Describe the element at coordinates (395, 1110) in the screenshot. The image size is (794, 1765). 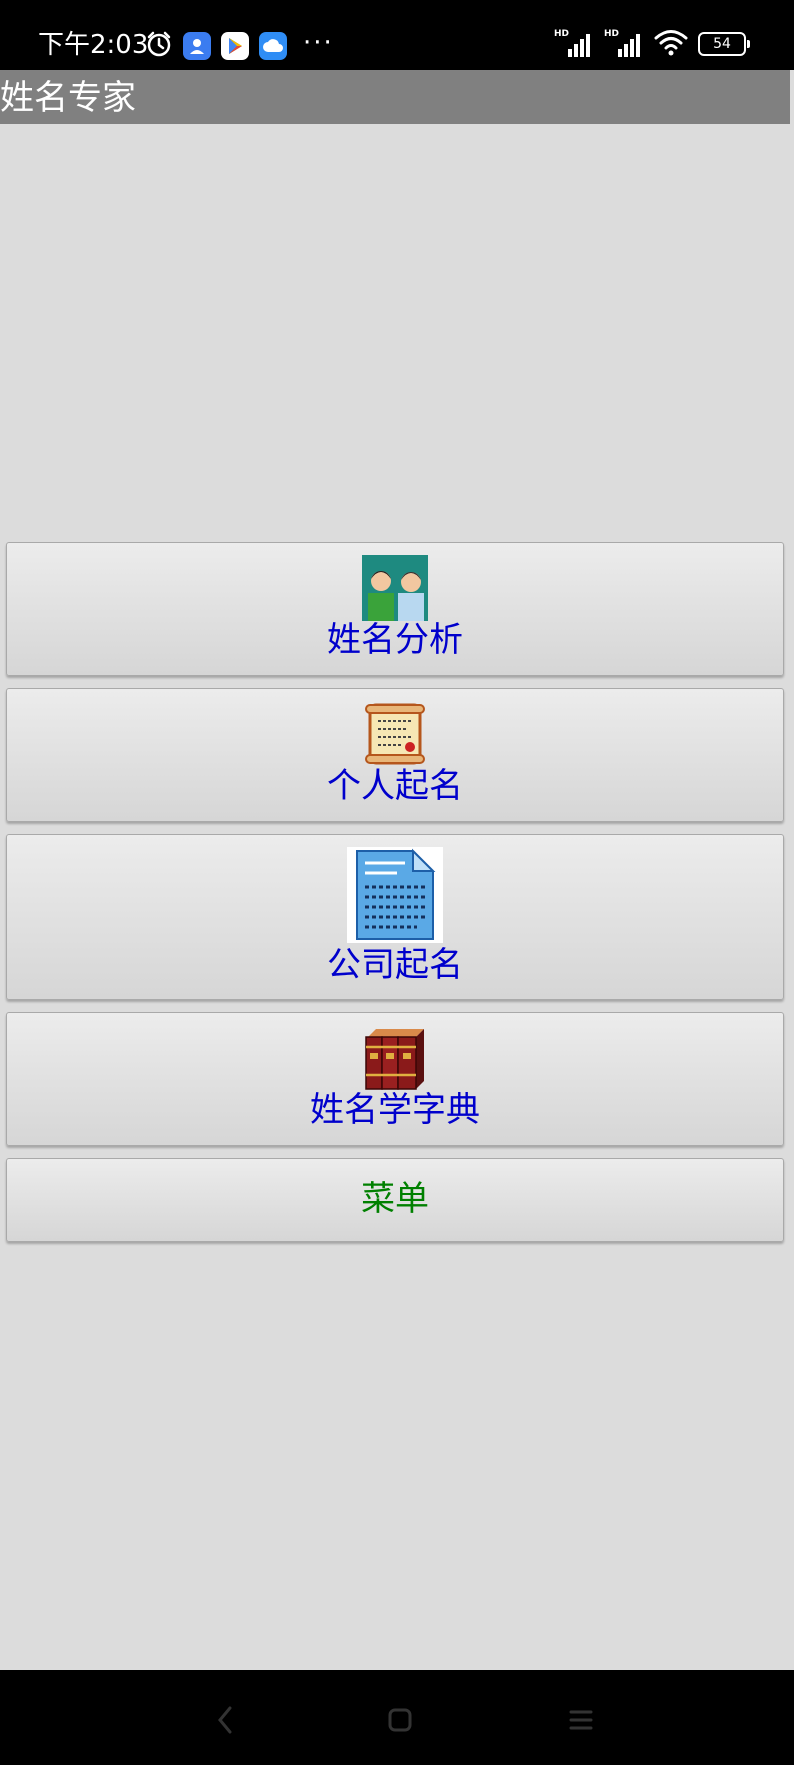
I see `naming-dictionary-label: 姓名学字典` at that location.